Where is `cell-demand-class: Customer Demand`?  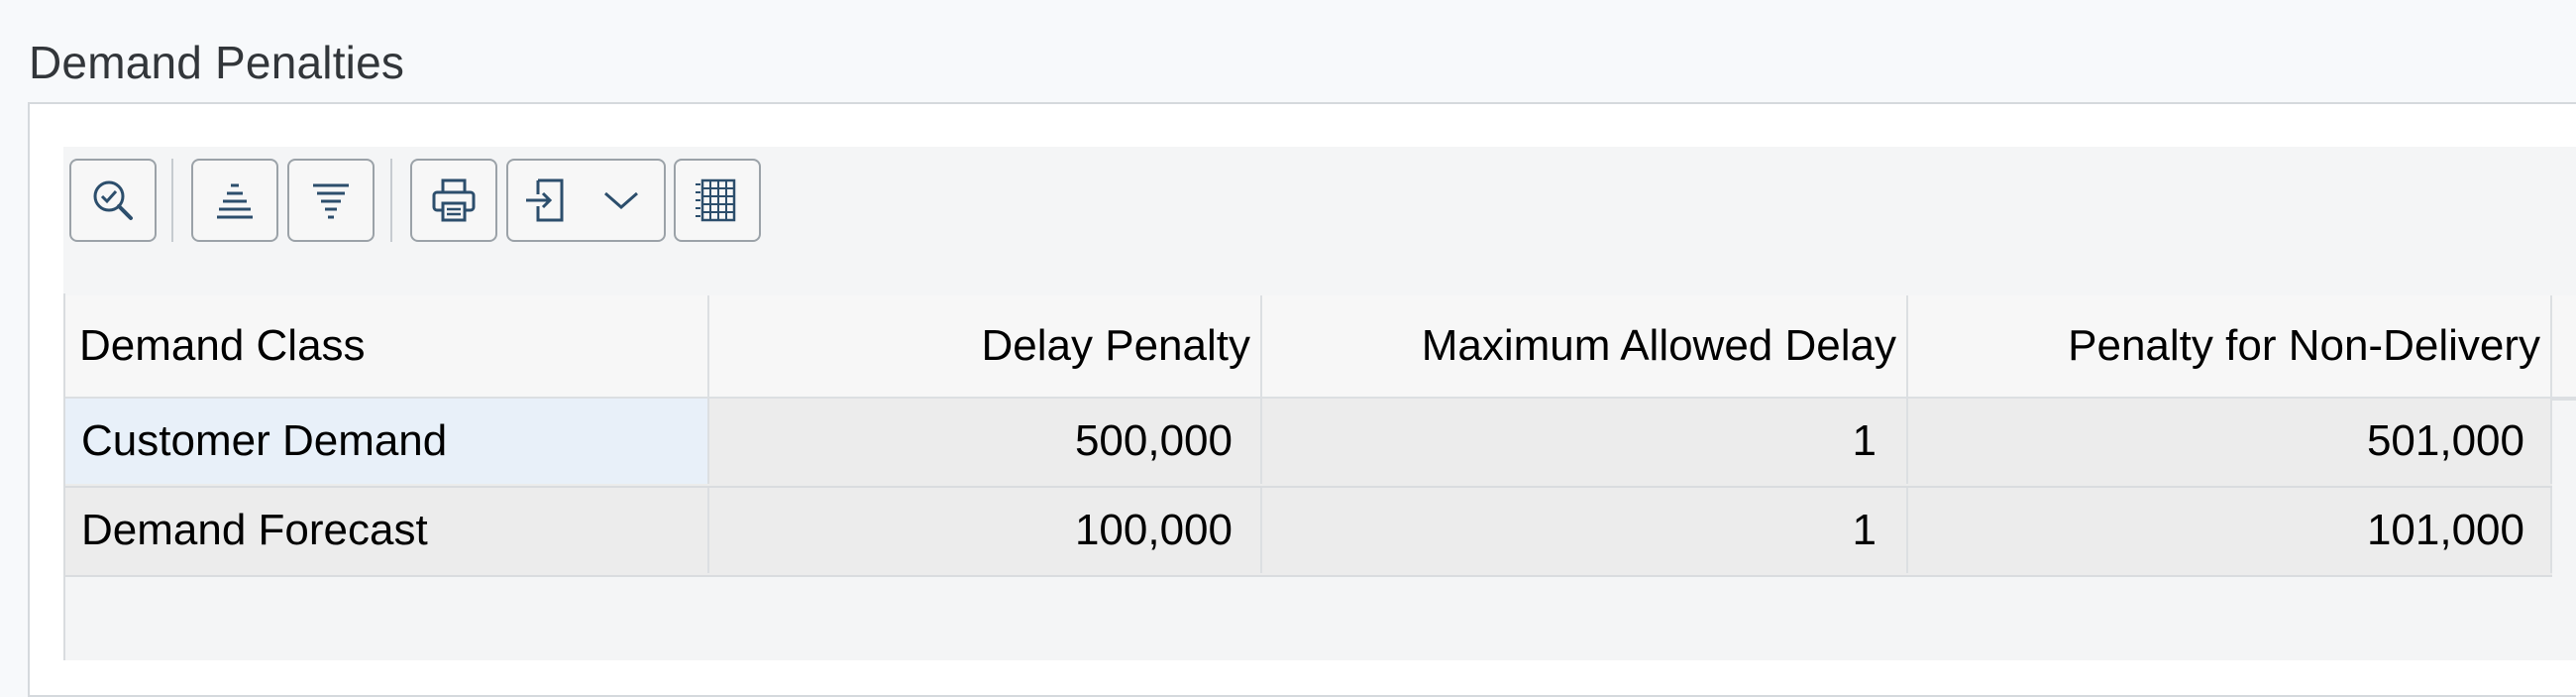 cell-demand-class: Customer Demand is located at coordinates (387, 441).